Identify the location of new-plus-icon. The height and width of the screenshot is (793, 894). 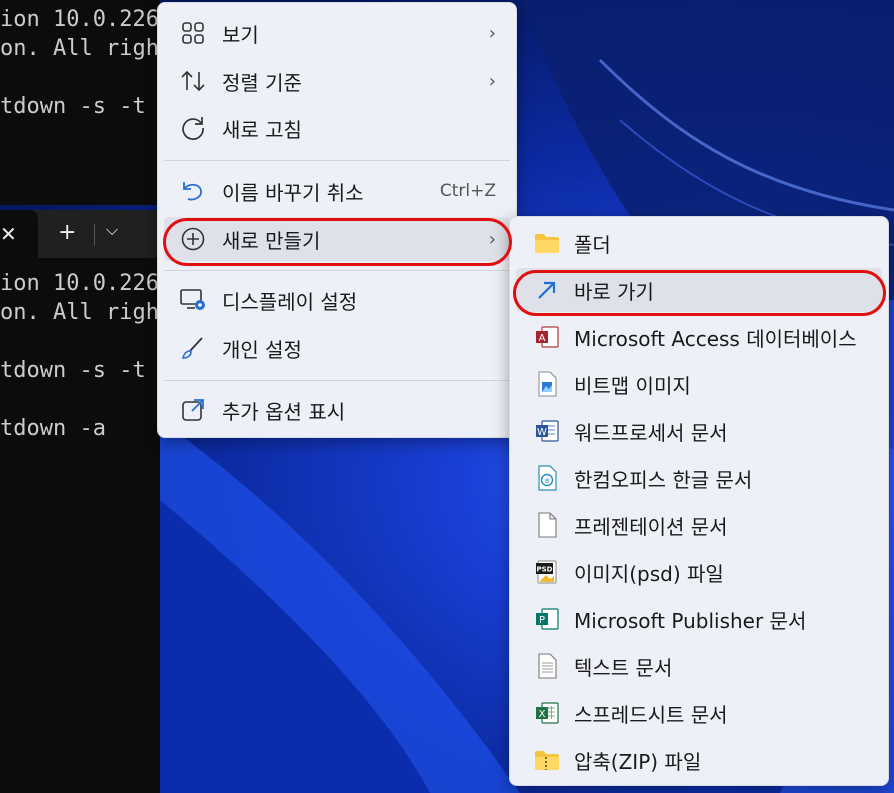
(193, 239).